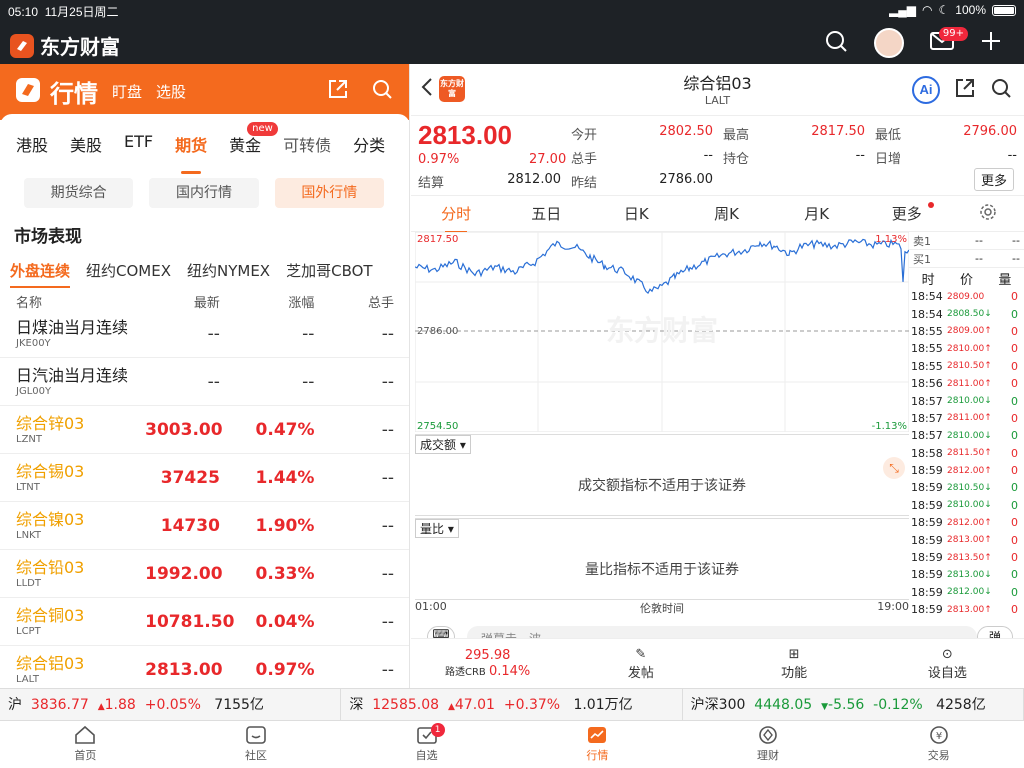 This screenshot has width=1024, height=768. I want to click on index-amount: 1.01万亿, so click(603, 704).